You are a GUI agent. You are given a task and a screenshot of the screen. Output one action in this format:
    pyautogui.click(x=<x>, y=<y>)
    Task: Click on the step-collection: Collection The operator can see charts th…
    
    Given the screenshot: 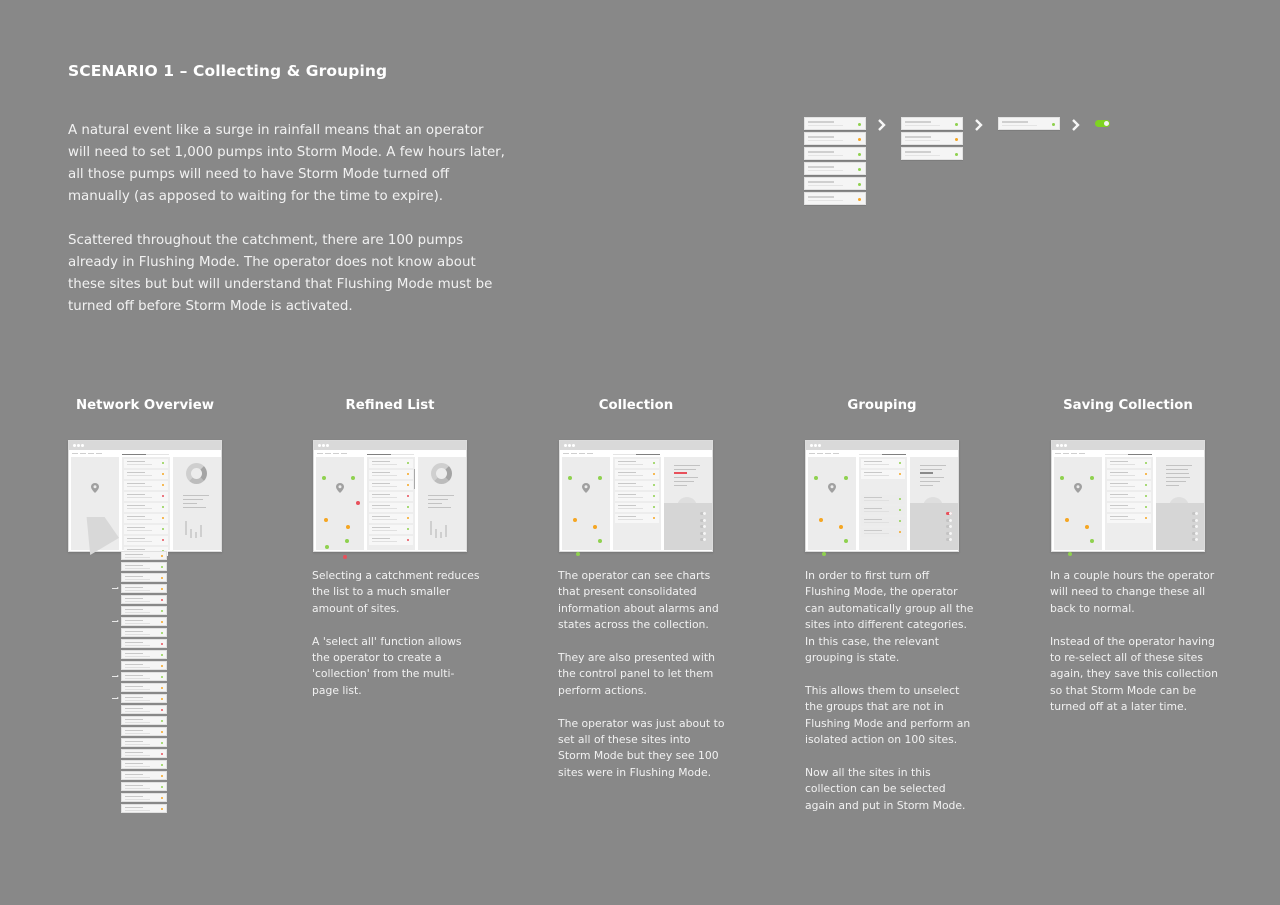 What is the action you would take?
    pyautogui.click(x=643, y=588)
    